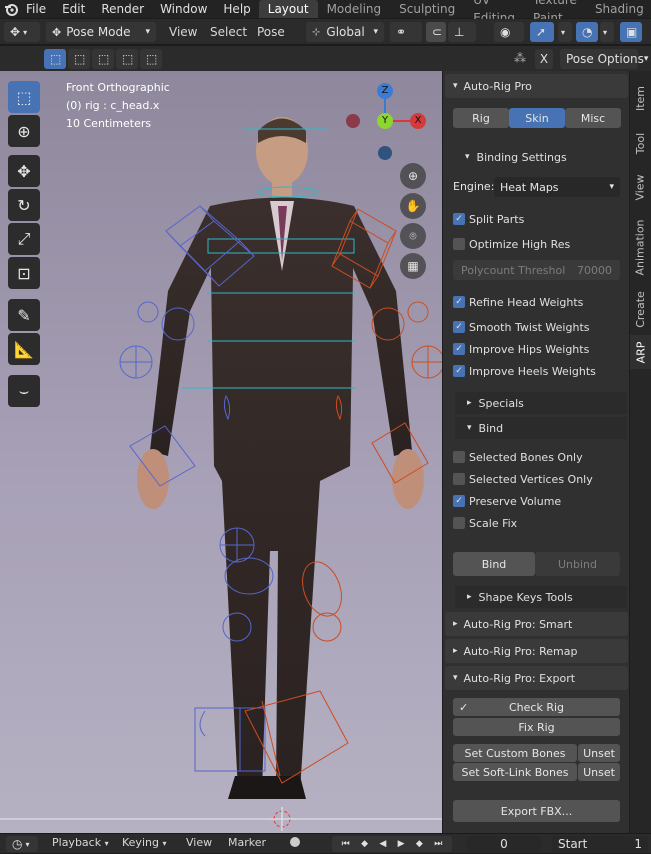 This screenshot has width=651, height=854. What do you see at coordinates (536, 270) in the screenshot?
I see `polycount-threshold-field: Polycount Threshol 70000` at bounding box center [536, 270].